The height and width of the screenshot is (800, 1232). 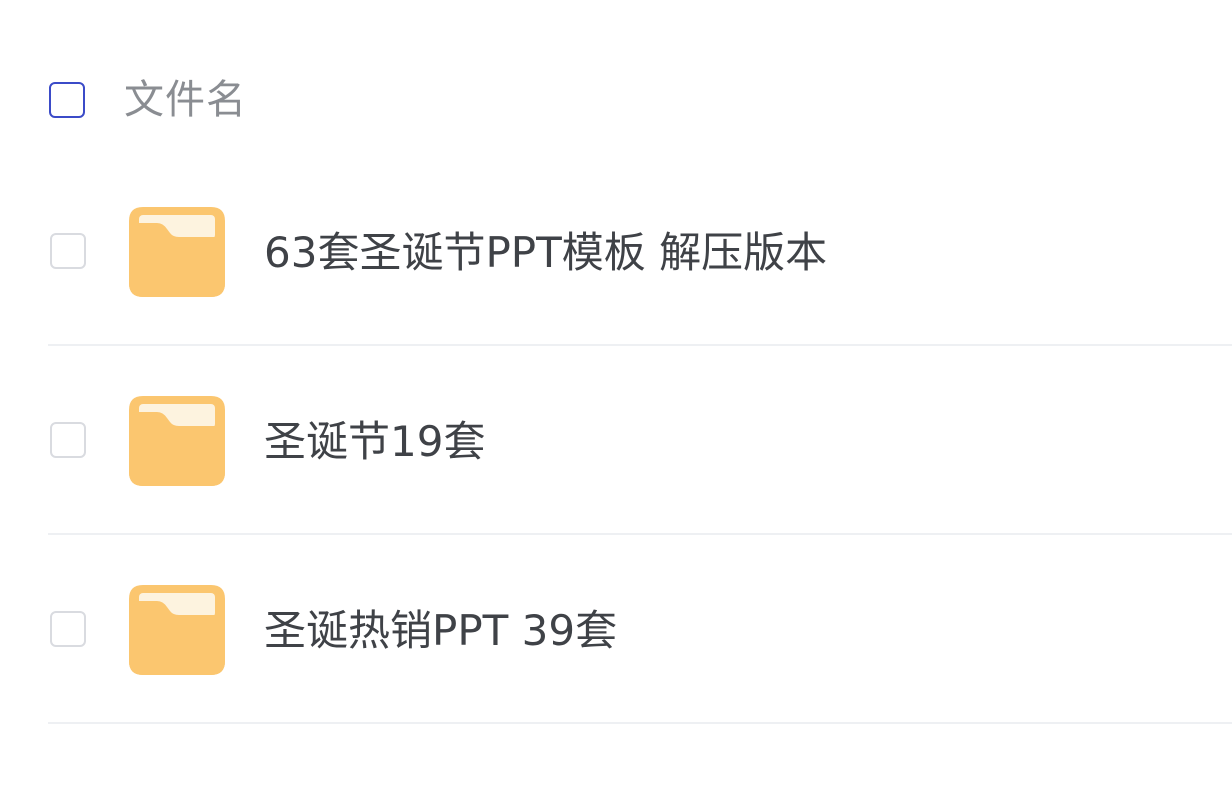 What do you see at coordinates (67, 100) in the screenshot?
I see `select-all-checkbox` at bounding box center [67, 100].